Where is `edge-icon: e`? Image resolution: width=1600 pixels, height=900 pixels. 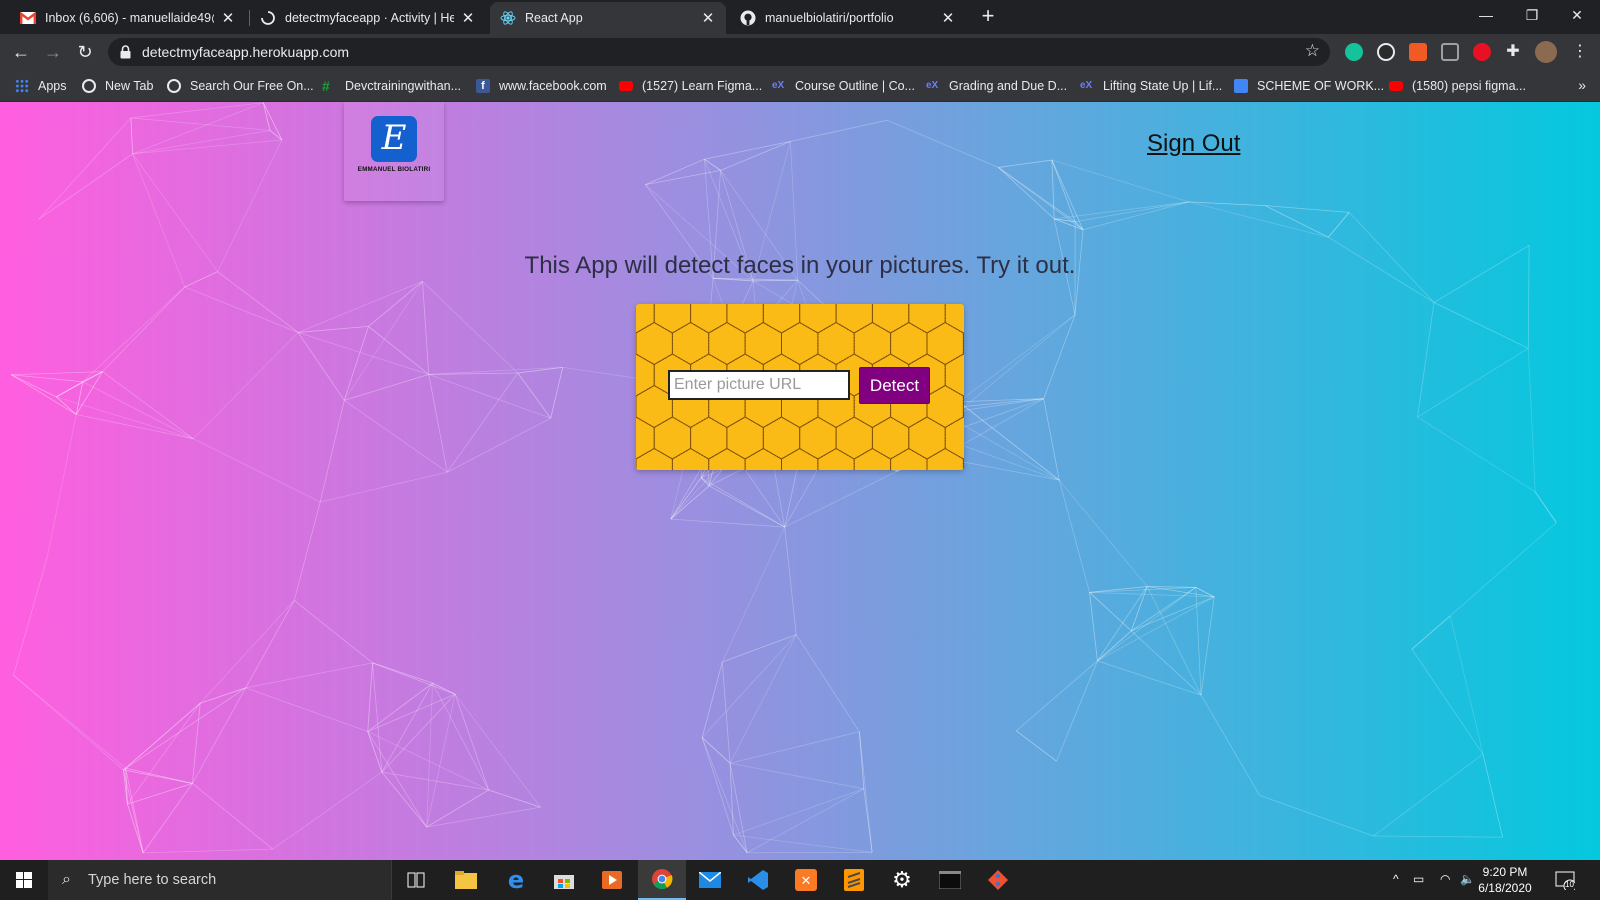
edge-icon: e is located at coordinates (516, 880).